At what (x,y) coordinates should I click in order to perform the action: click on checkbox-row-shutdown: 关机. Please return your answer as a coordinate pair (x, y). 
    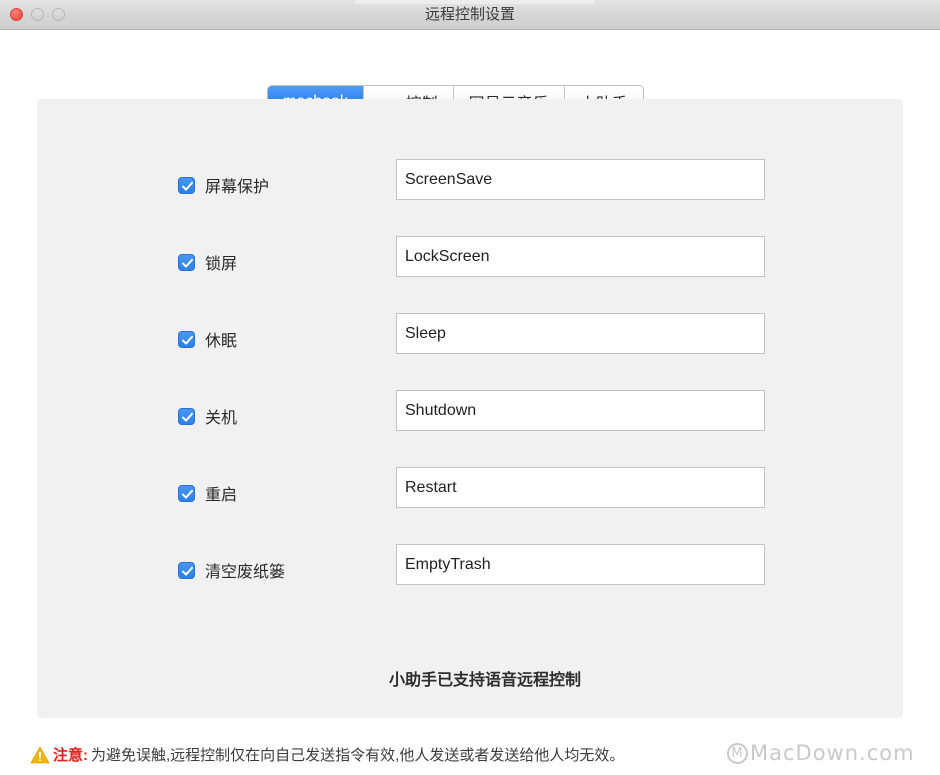
    Looking at the image, I should click on (207, 416).